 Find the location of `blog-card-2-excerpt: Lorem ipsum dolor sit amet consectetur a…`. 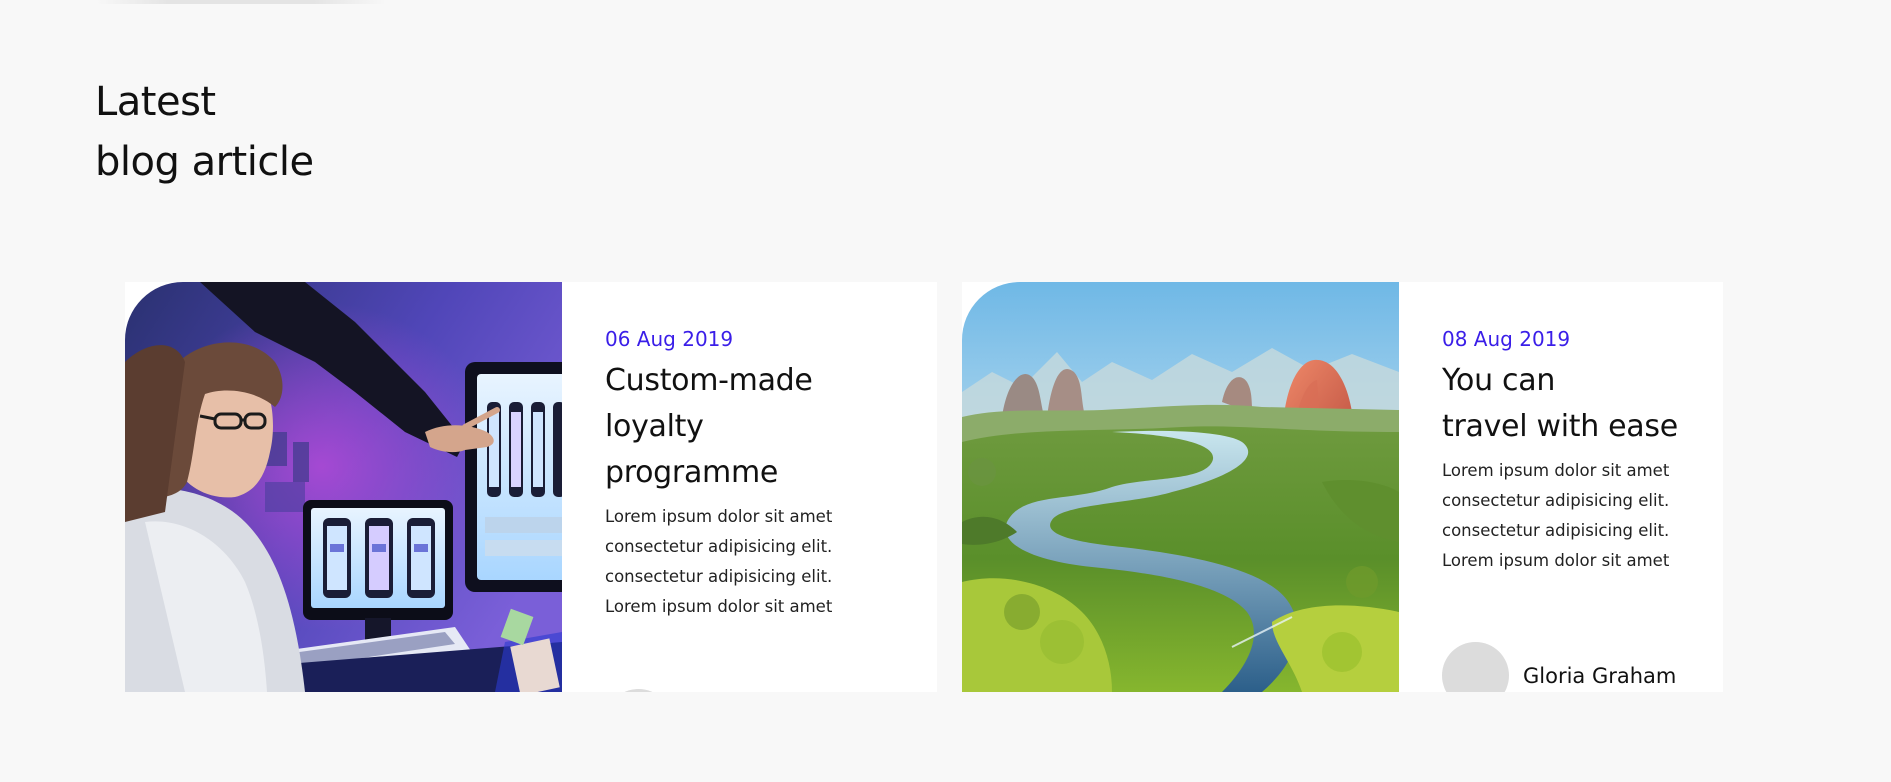

blog-card-2-excerpt: Lorem ipsum dolor sit amet consectetur a… is located at coordinates (1582, 516).